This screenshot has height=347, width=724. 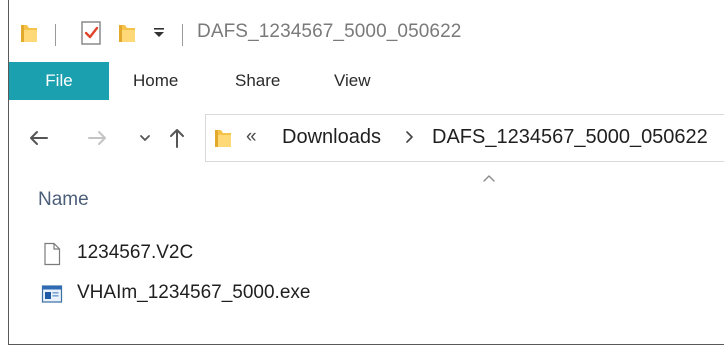 I want to click on list-item: 1234567.V2C, so click(x=366, y=254).